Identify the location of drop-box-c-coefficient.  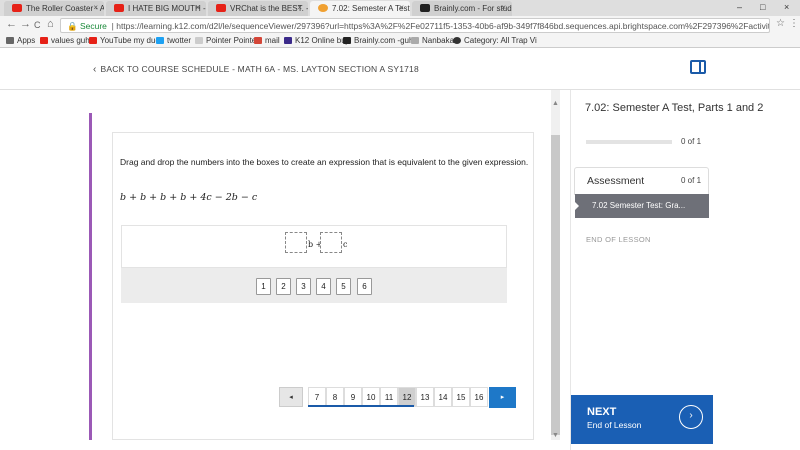
(331, 242).